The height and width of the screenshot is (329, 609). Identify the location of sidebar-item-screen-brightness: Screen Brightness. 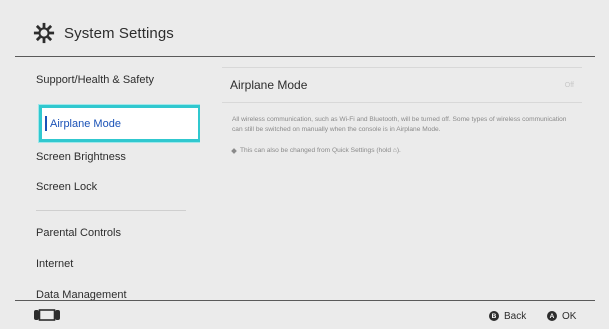
(107, 157).